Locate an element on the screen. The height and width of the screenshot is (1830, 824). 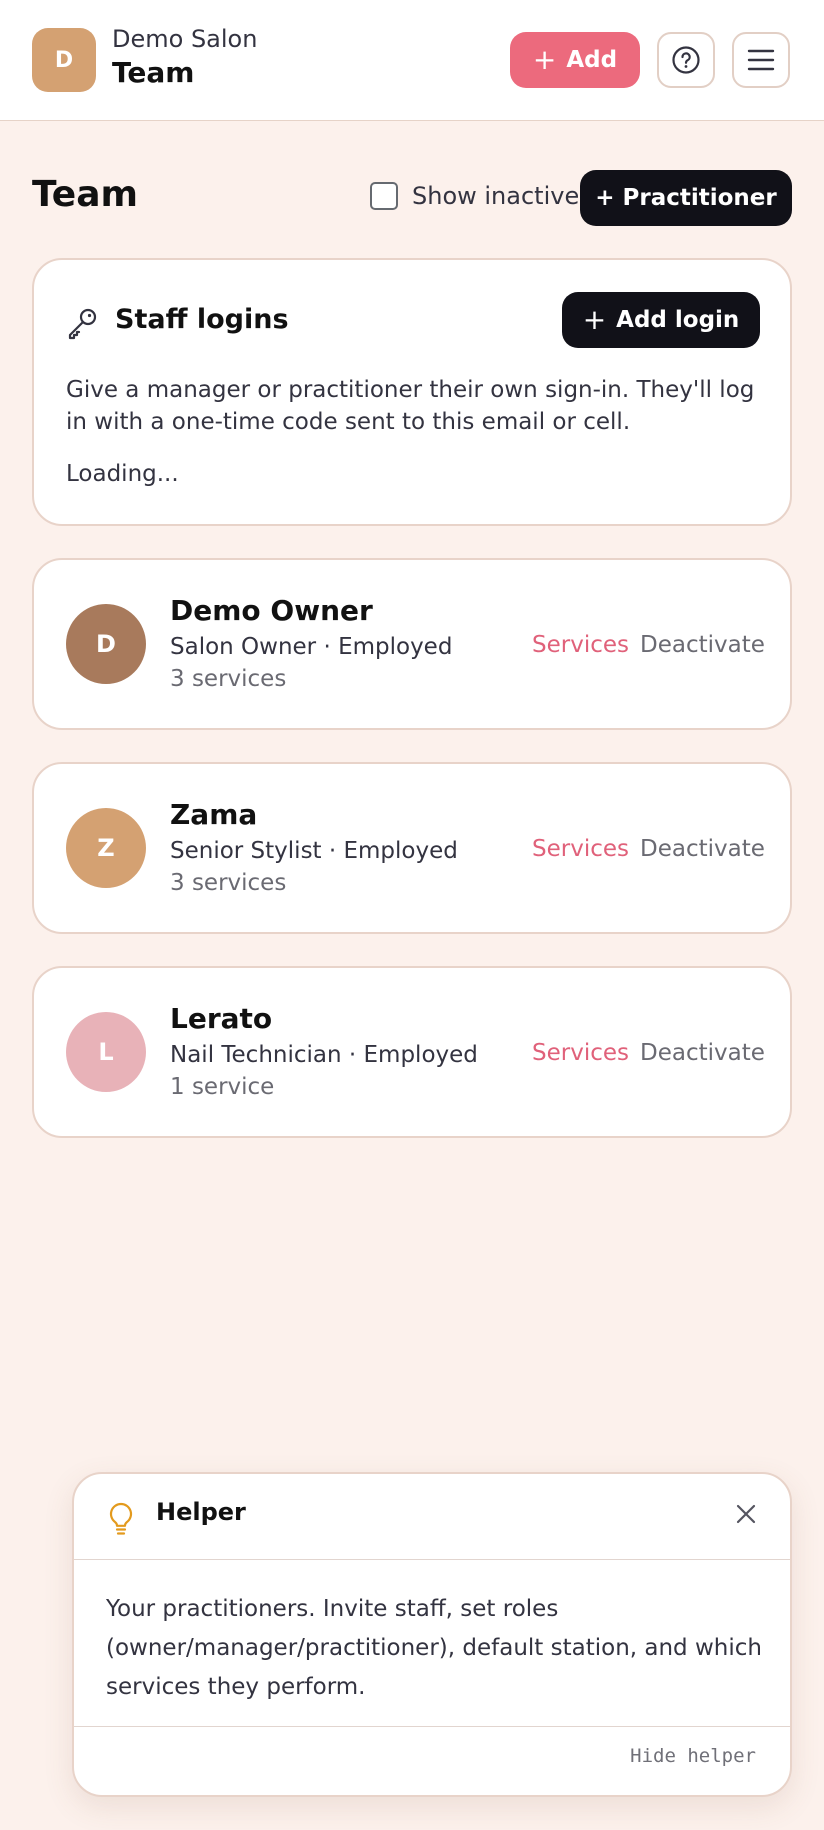
add-button: + Add is located at coordinates (575, 60).